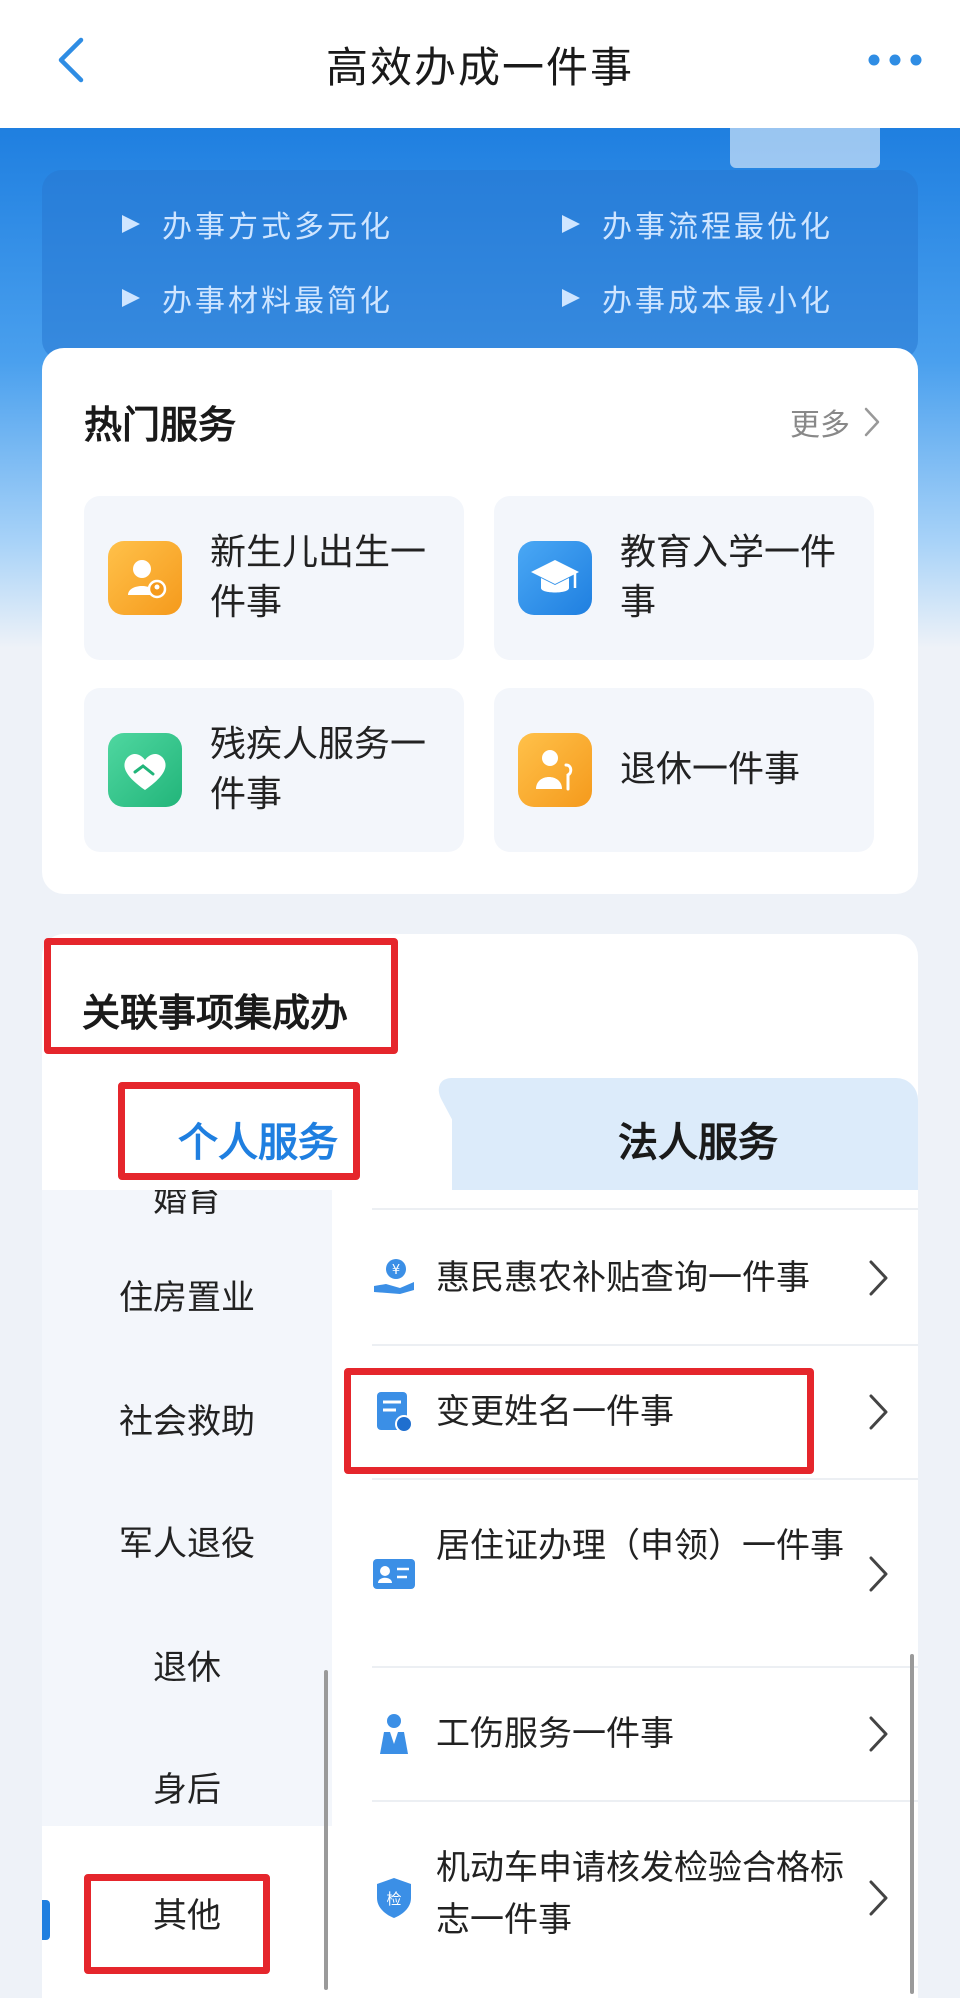 The image size is (960, 1998). What do you see at coordinates (645, 1574) in the screenshot?
I see `list-item-residence-permit: 居住证办理（申领）一件事` at bounding box center [645, 1574].